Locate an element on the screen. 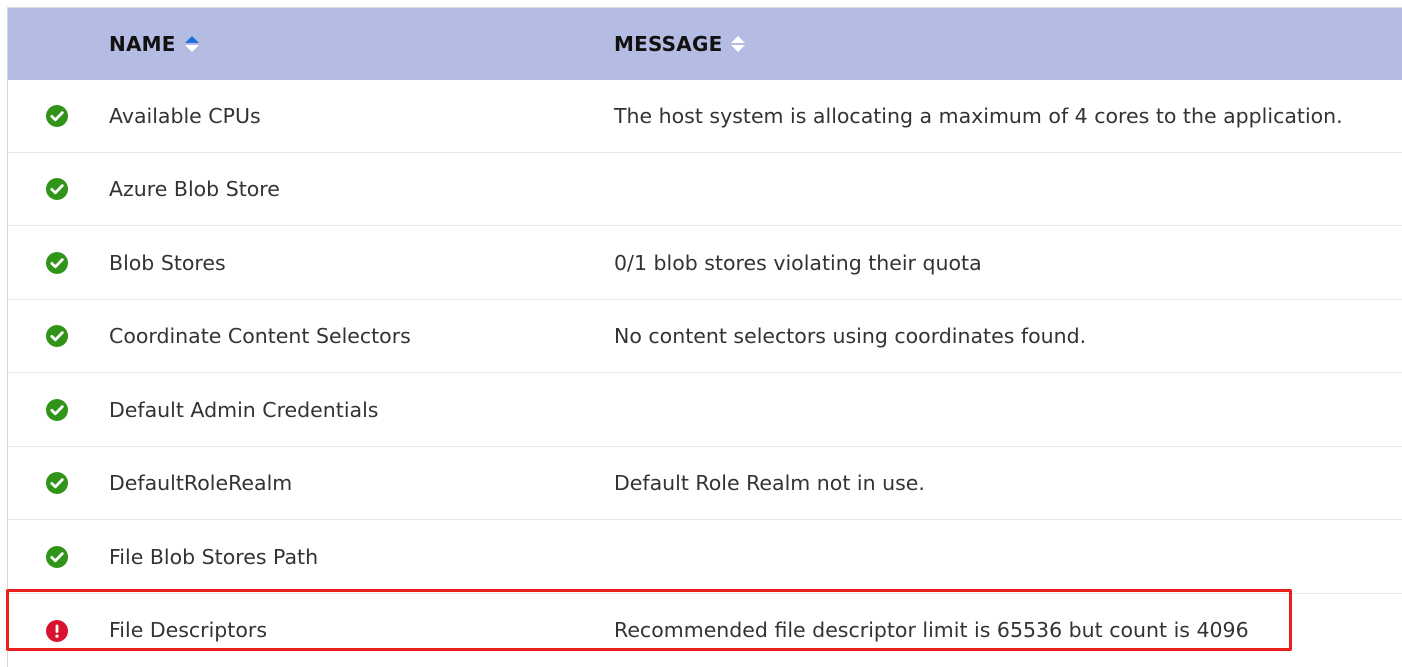  table-row: File Blob Stores Path is located at coordinates (705, 557).